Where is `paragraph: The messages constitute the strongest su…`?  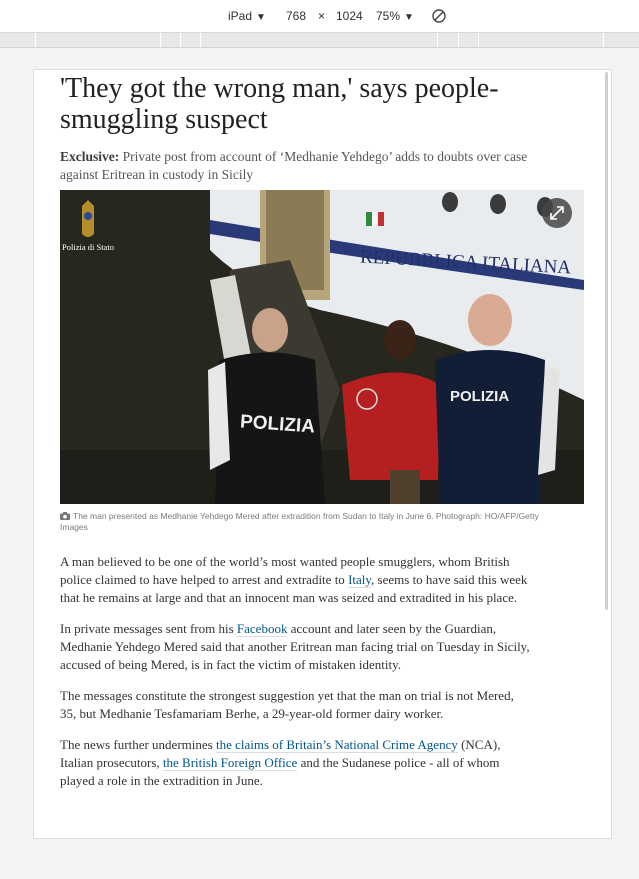
paragraph: The messages constitute the strongest su… is located at coordinates (295, 705).